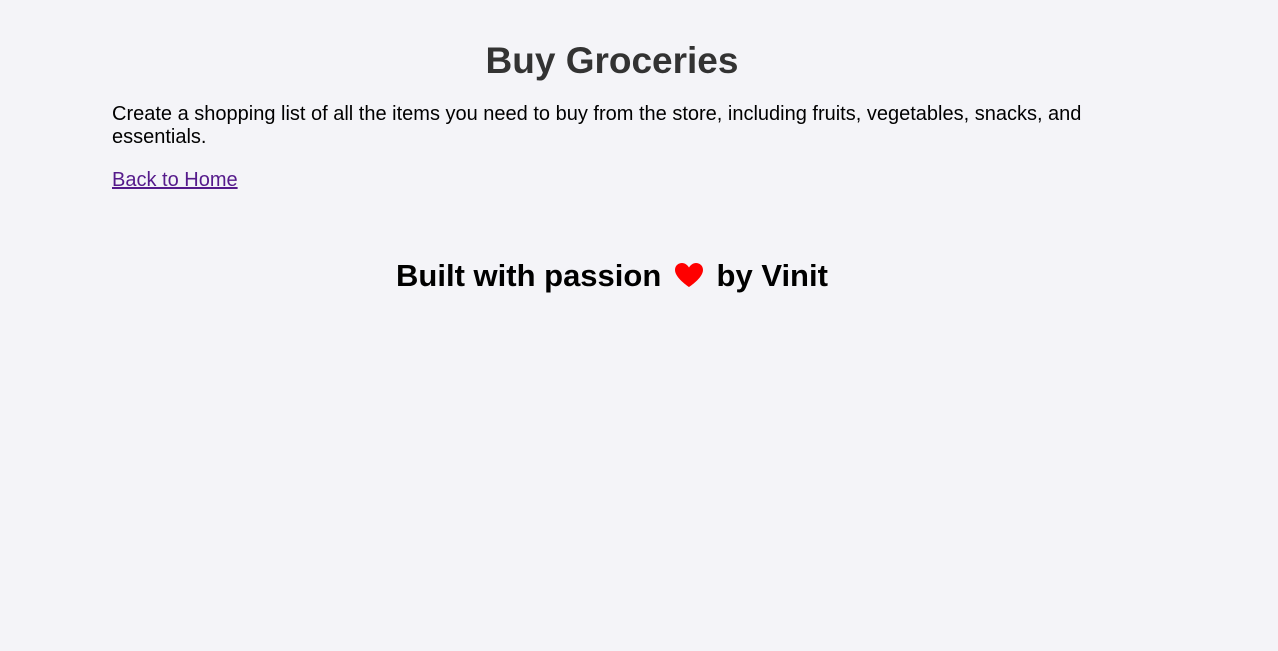 This screenshot has width=1278, height=651. What do you see at coordinates (689, 278) in the screenshot?
I see `heart-icon` at bounding box center [689, 278].